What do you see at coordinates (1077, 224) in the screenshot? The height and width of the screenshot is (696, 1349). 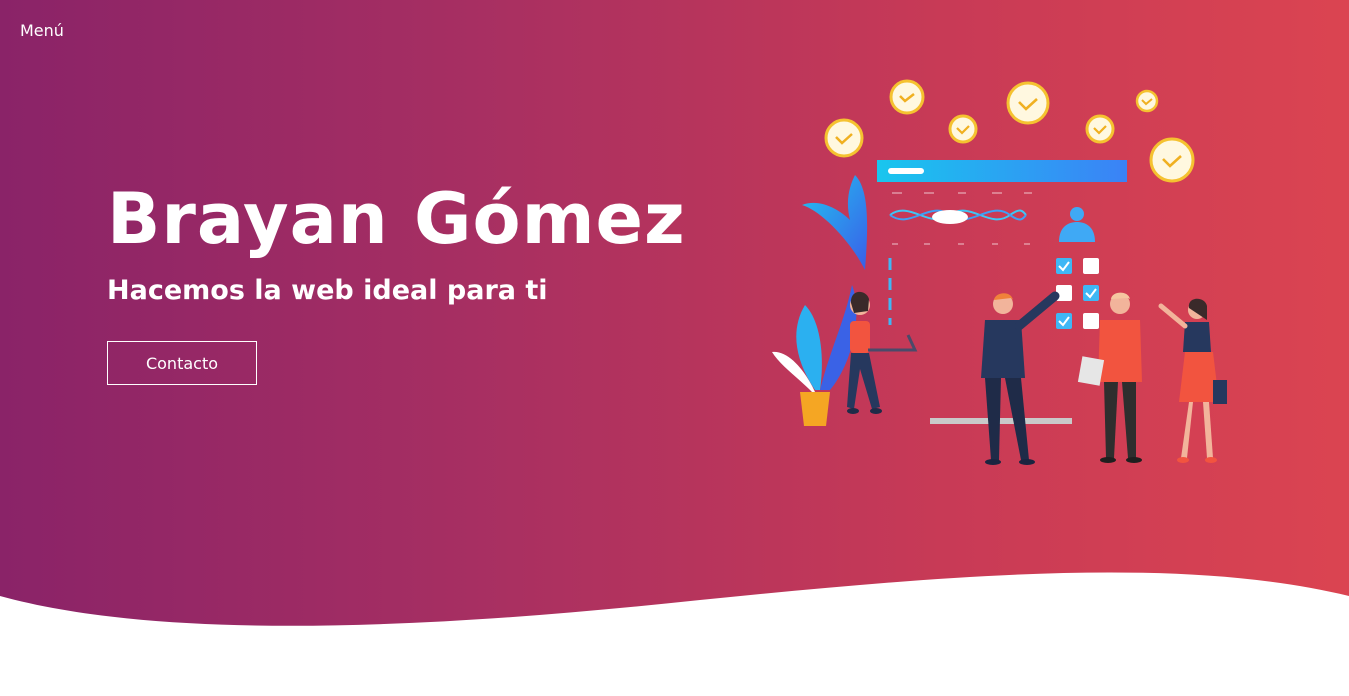 I see `user-icon` at bounding box center [1077, 224].